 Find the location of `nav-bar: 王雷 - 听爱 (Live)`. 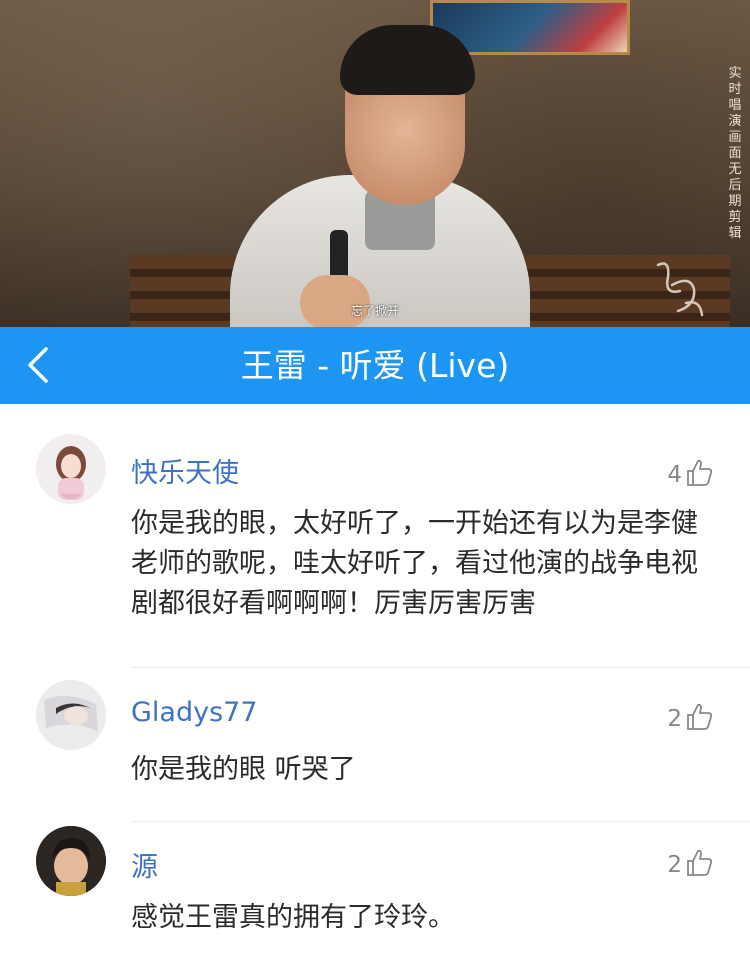

nav-bar: 王雷 - 听爱 (Live) is located at coordinates (375, 365).